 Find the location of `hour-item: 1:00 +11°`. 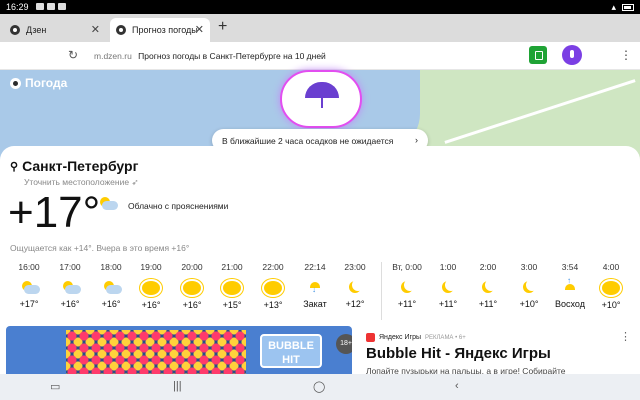

hour-item: 1:00 +11° is located at coordinates (448, 285).